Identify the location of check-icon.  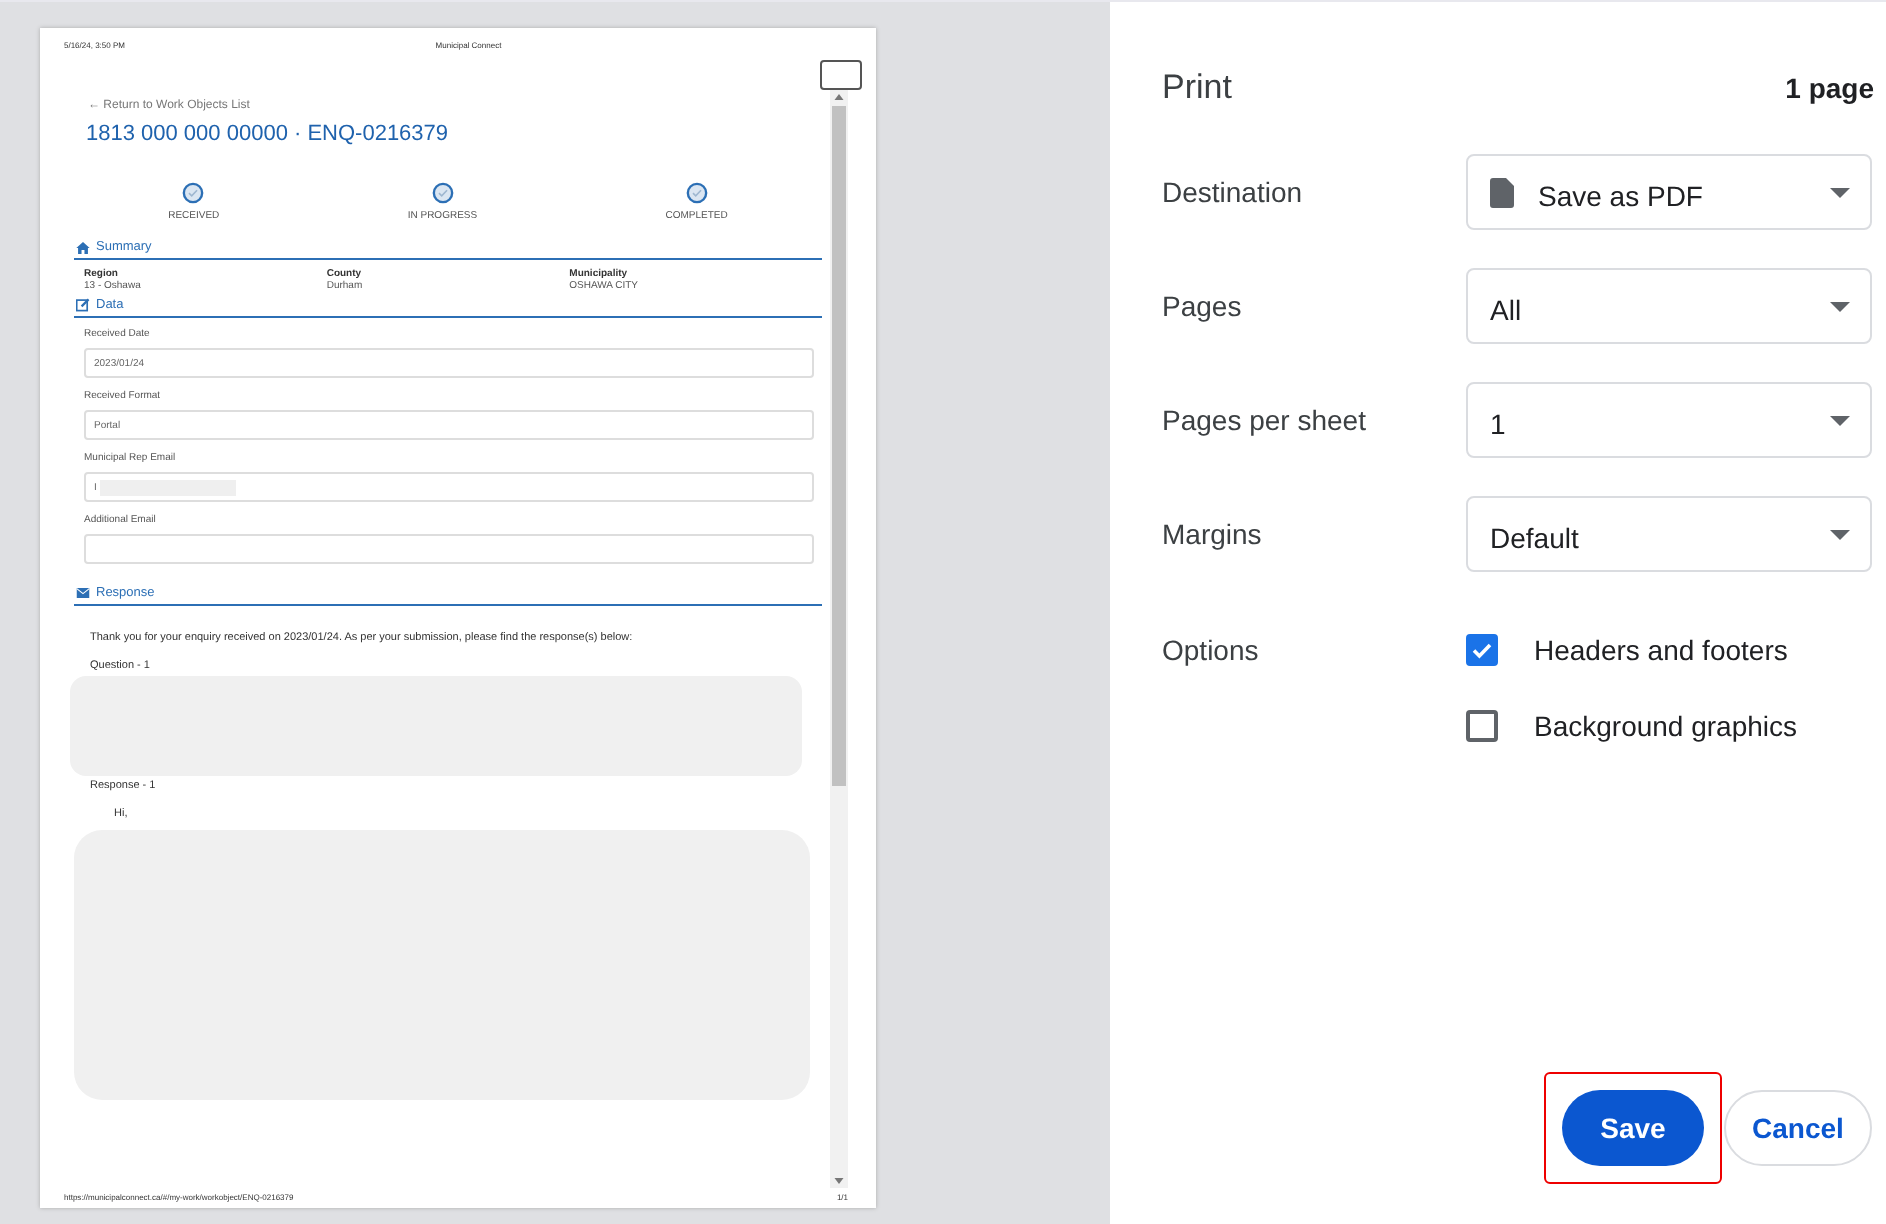
(1482, 650).